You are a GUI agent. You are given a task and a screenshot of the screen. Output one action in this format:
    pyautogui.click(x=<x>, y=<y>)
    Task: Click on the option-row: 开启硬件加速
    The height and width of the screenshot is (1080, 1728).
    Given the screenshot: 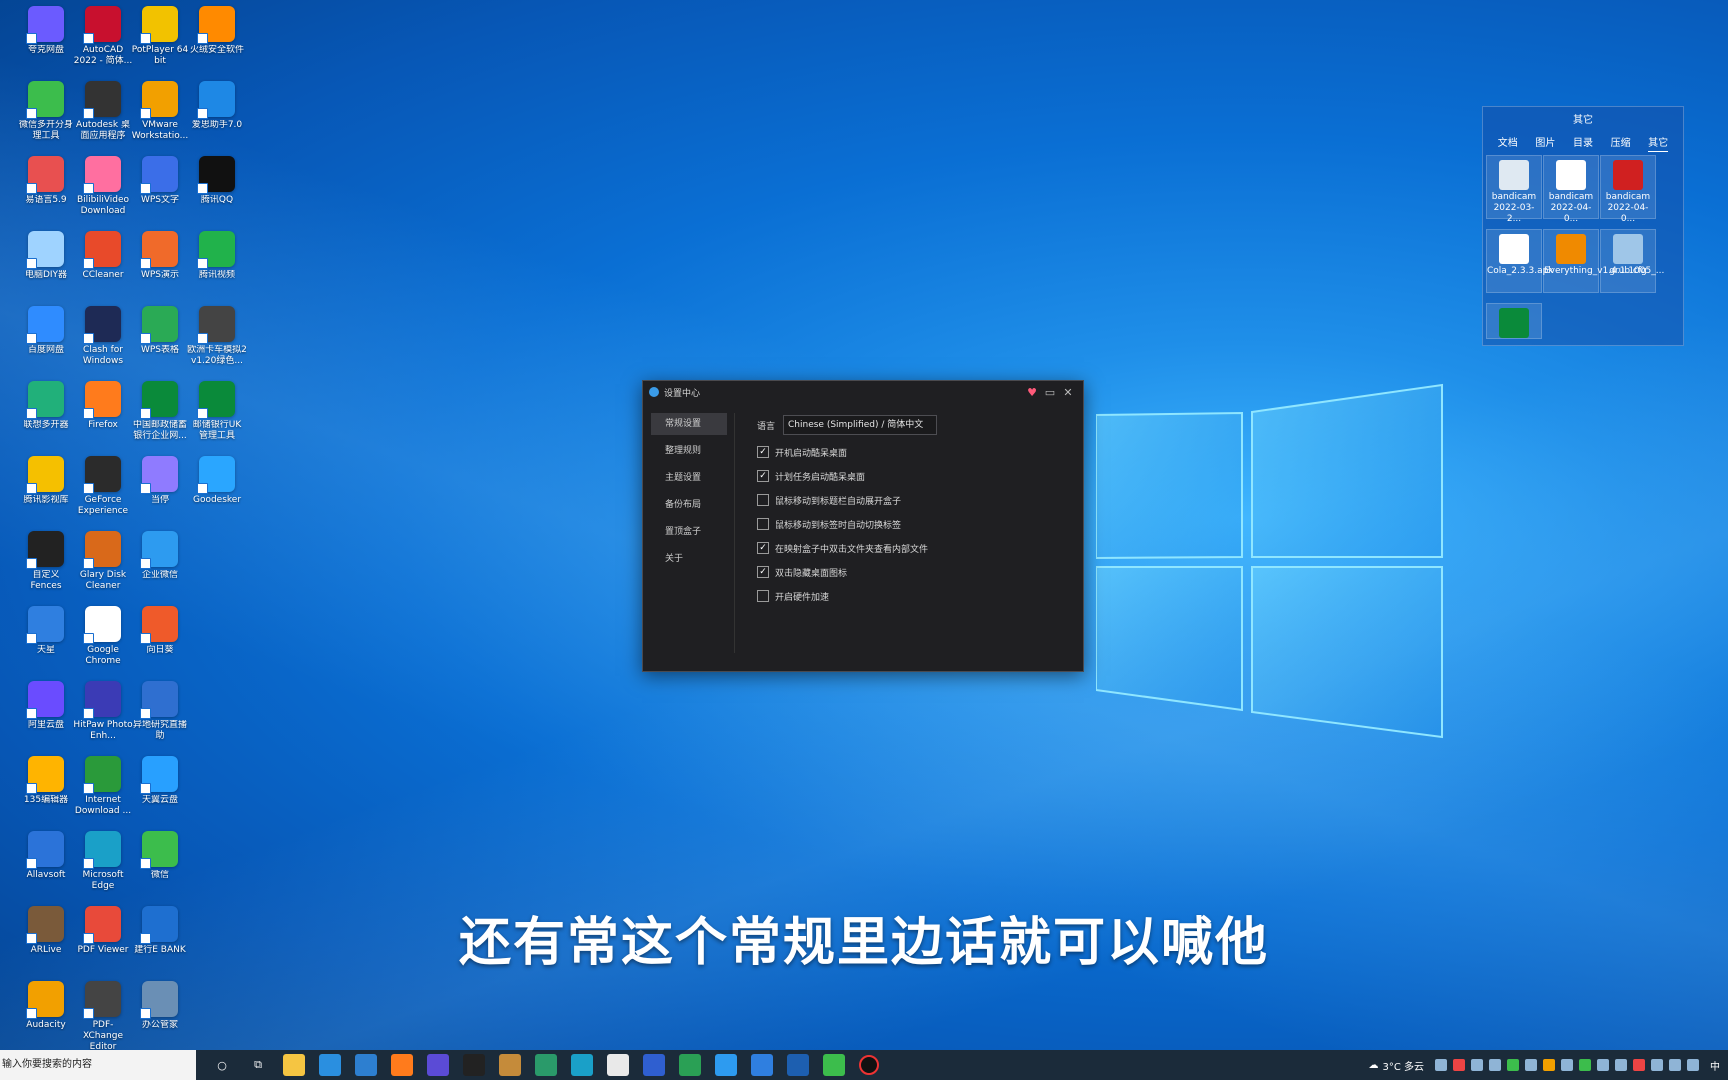 What is the action you would take?
    pyautogui.click(x=915, y=596)
    